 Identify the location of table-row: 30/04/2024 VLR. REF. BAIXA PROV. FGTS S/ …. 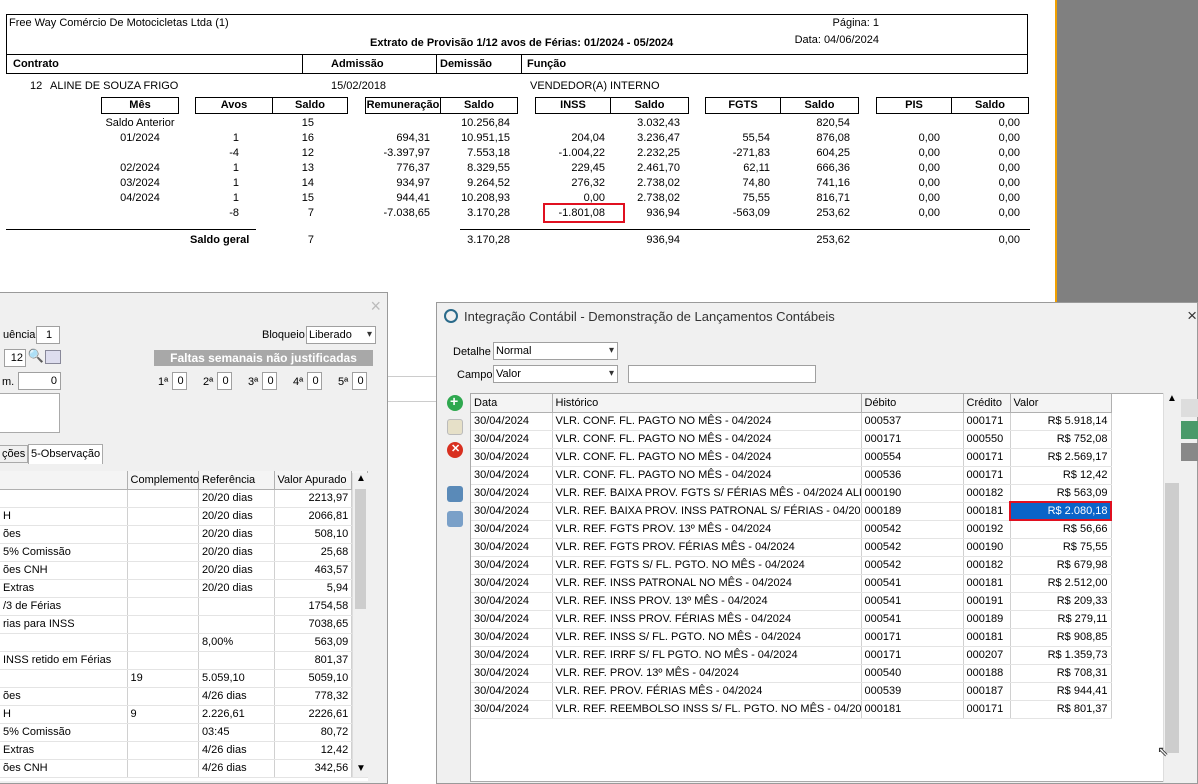
(791, 493).